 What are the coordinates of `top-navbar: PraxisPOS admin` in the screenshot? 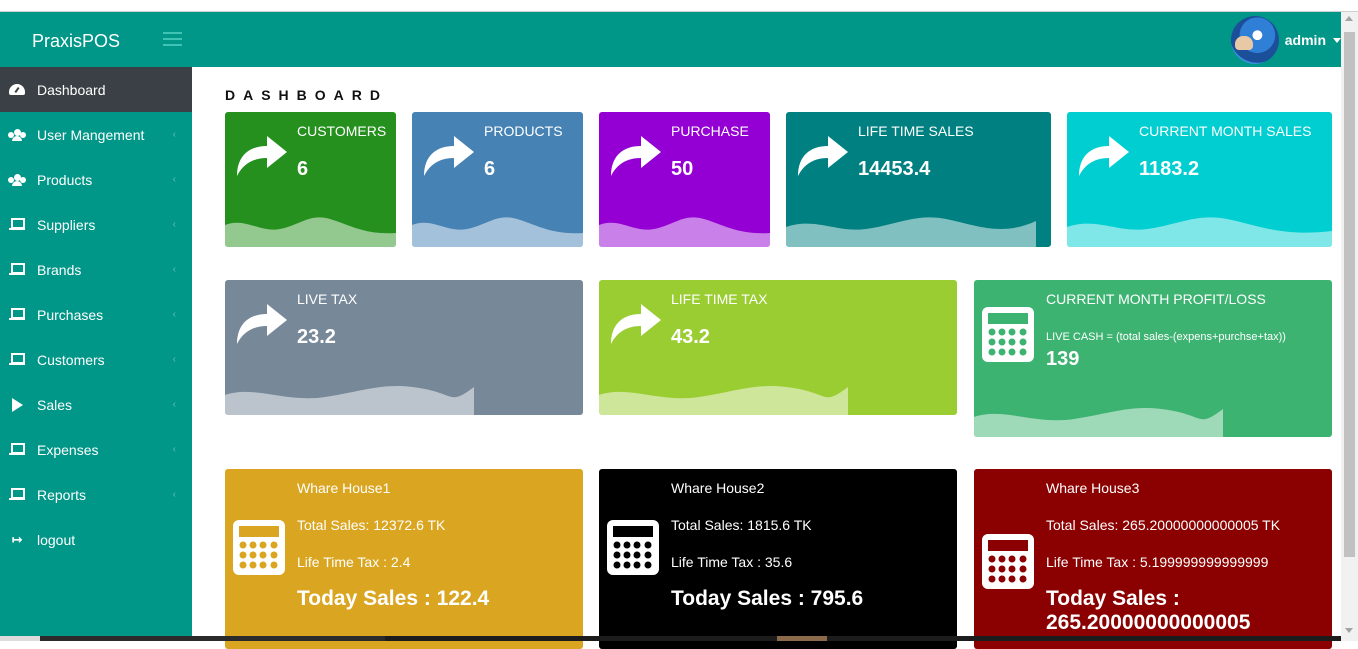 It's located at (670, 39).